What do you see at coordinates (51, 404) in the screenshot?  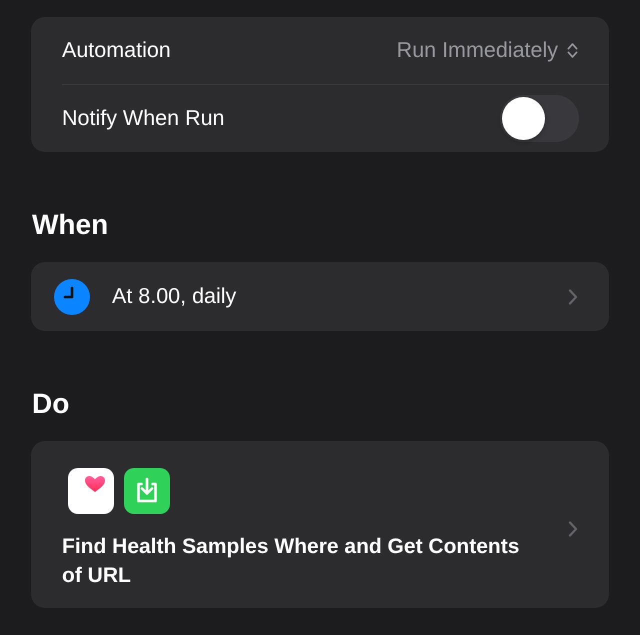 I see `section-heading: Do` at bounding box center [51, 404].